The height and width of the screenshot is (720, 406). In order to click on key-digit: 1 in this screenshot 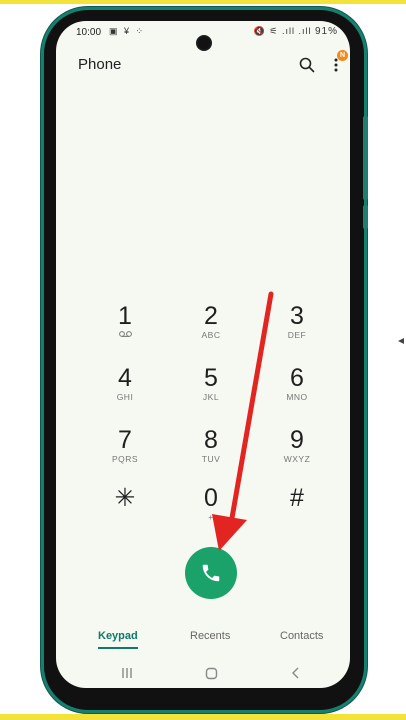, I will do `click(125, 316)`.